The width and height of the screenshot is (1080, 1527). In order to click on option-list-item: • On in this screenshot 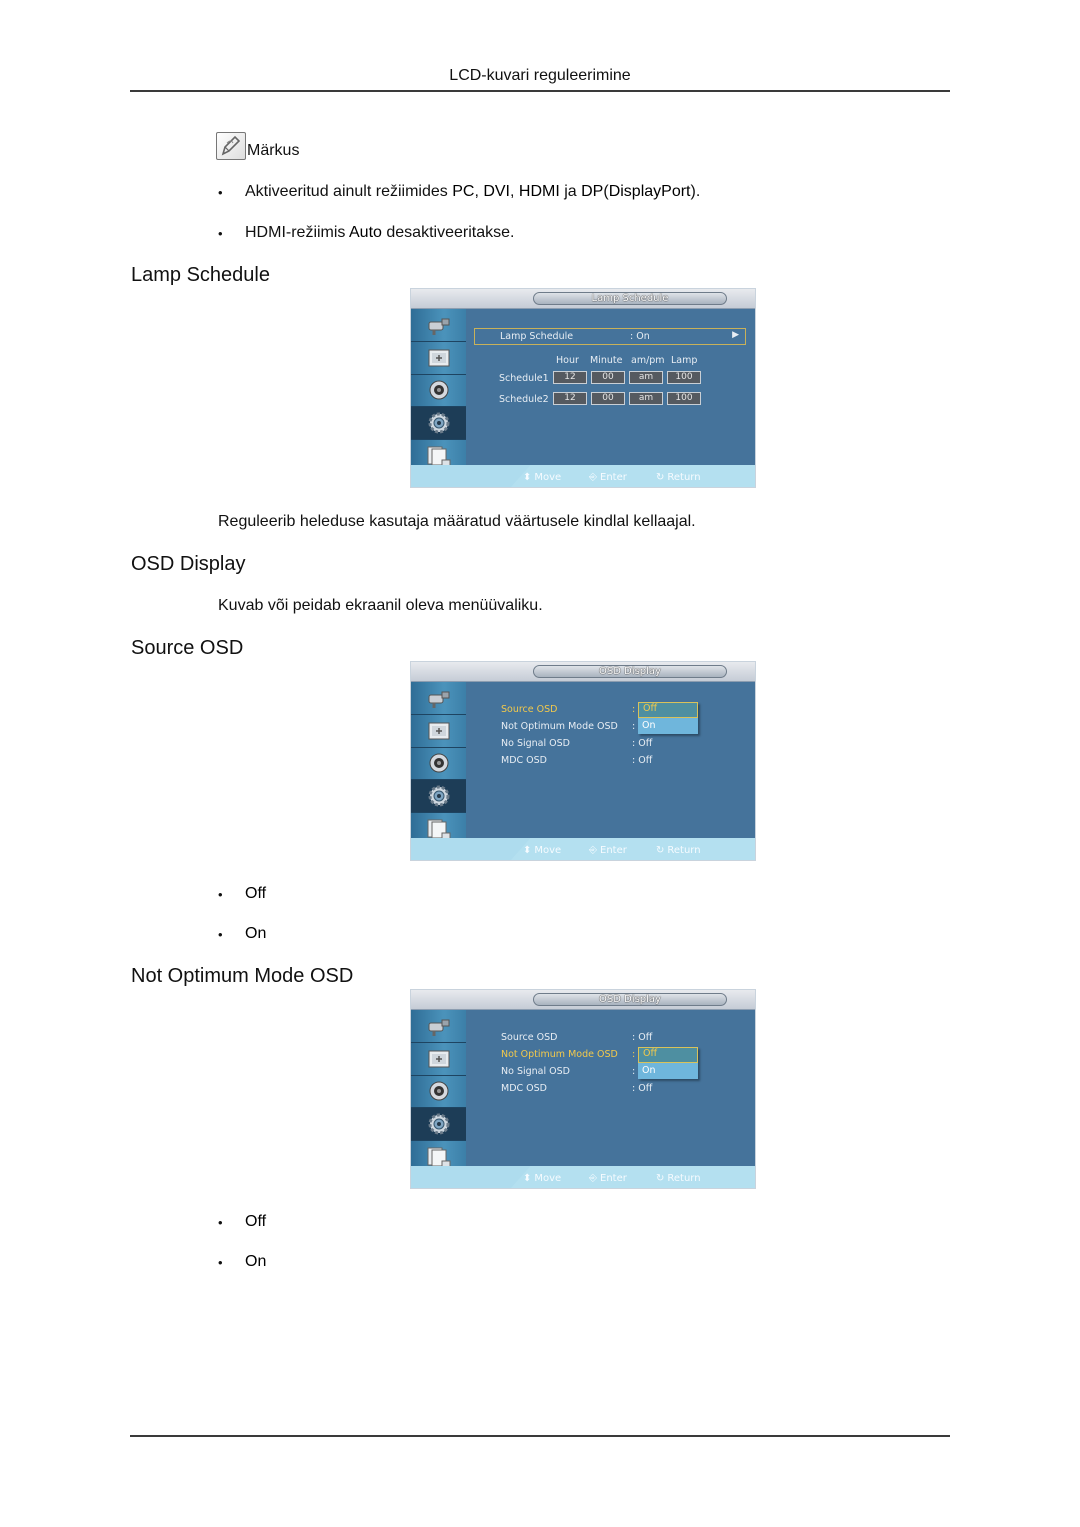, I will do `click(242, 933)`.